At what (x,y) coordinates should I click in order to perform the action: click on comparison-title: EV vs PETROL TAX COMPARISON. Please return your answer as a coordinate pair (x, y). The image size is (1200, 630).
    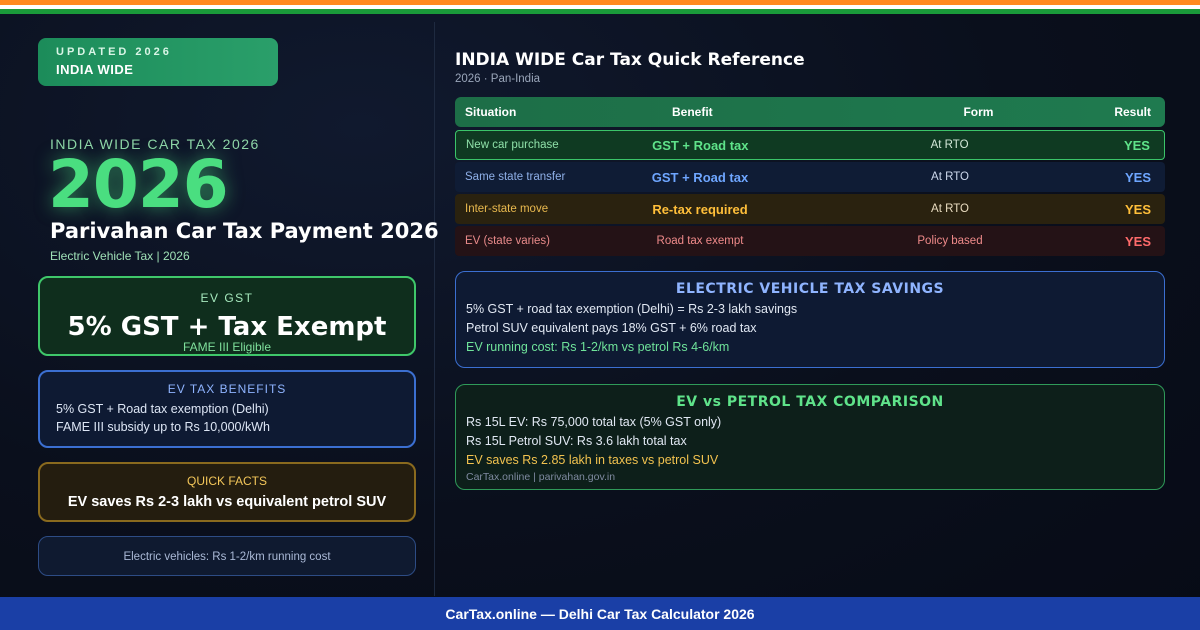
    Looking at the image, I should click on (810, 402).